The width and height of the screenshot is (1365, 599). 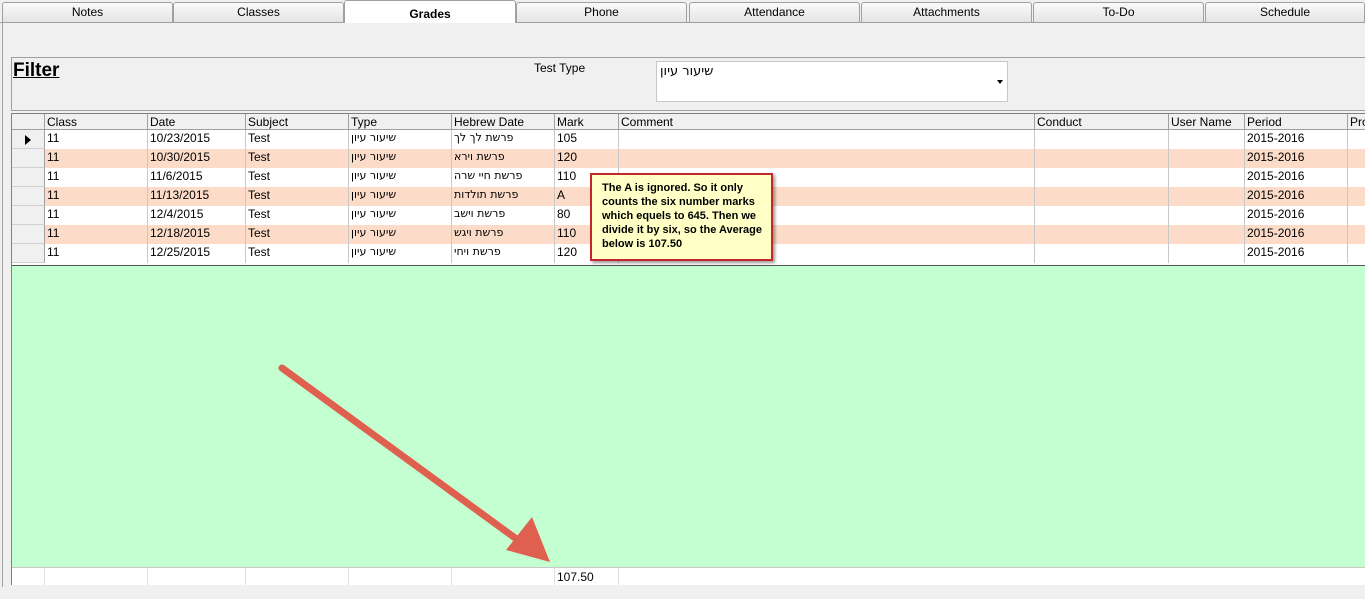 I want to click on tab-to-do: To-Do, so click(x=1118, y=12).